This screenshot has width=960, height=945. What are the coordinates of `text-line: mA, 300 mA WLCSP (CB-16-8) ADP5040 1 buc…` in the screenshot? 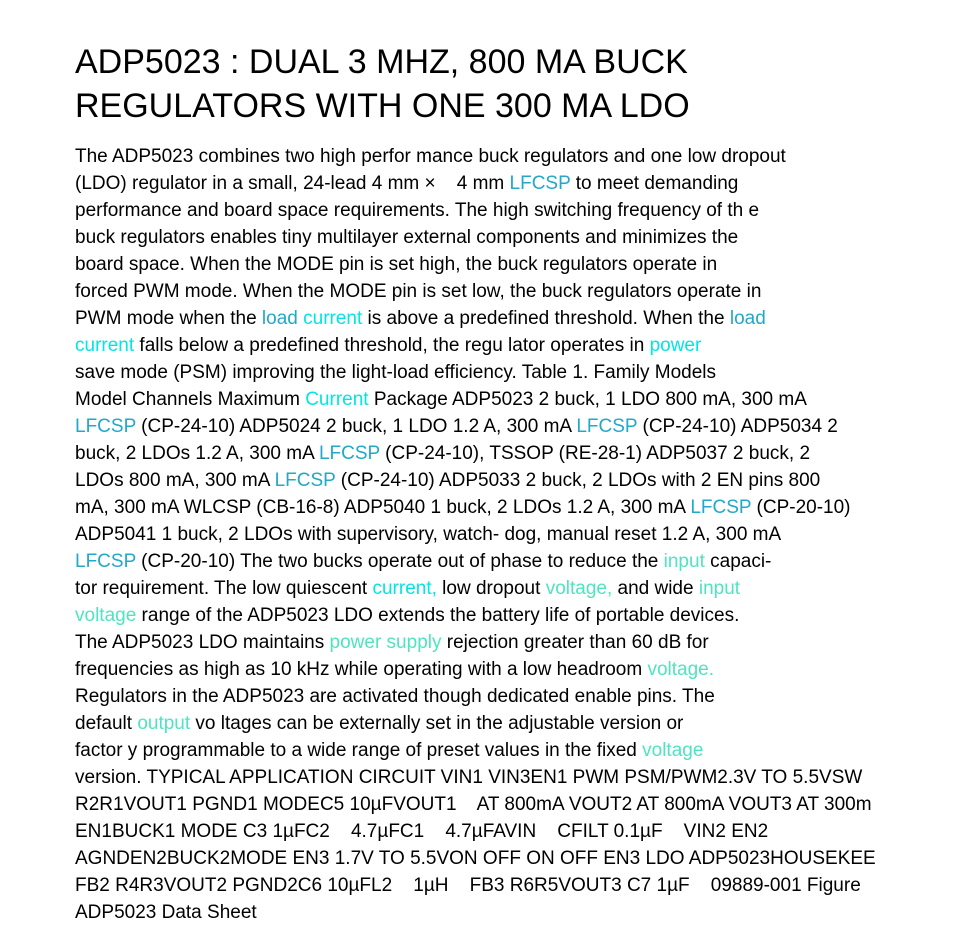 It's located at (517, 507).